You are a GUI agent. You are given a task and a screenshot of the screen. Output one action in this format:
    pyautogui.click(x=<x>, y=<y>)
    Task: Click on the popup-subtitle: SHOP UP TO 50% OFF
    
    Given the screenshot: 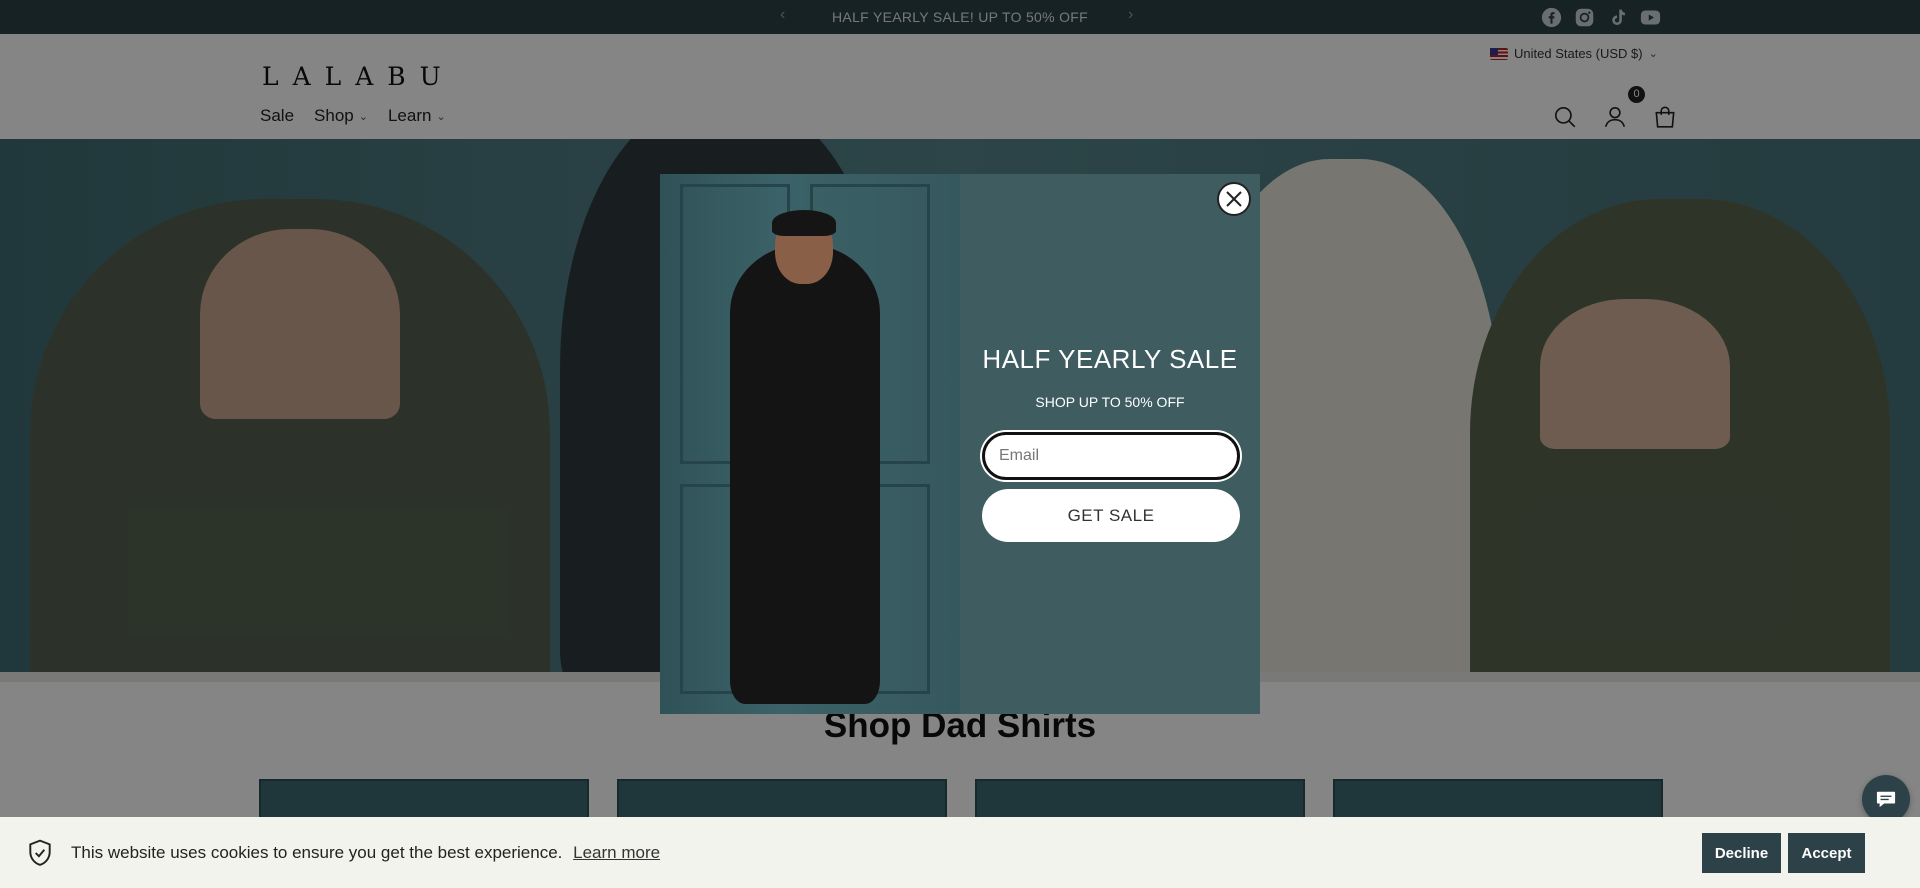 What is the action you would take?
    pyautogui.click(x=1110, y=402)
    